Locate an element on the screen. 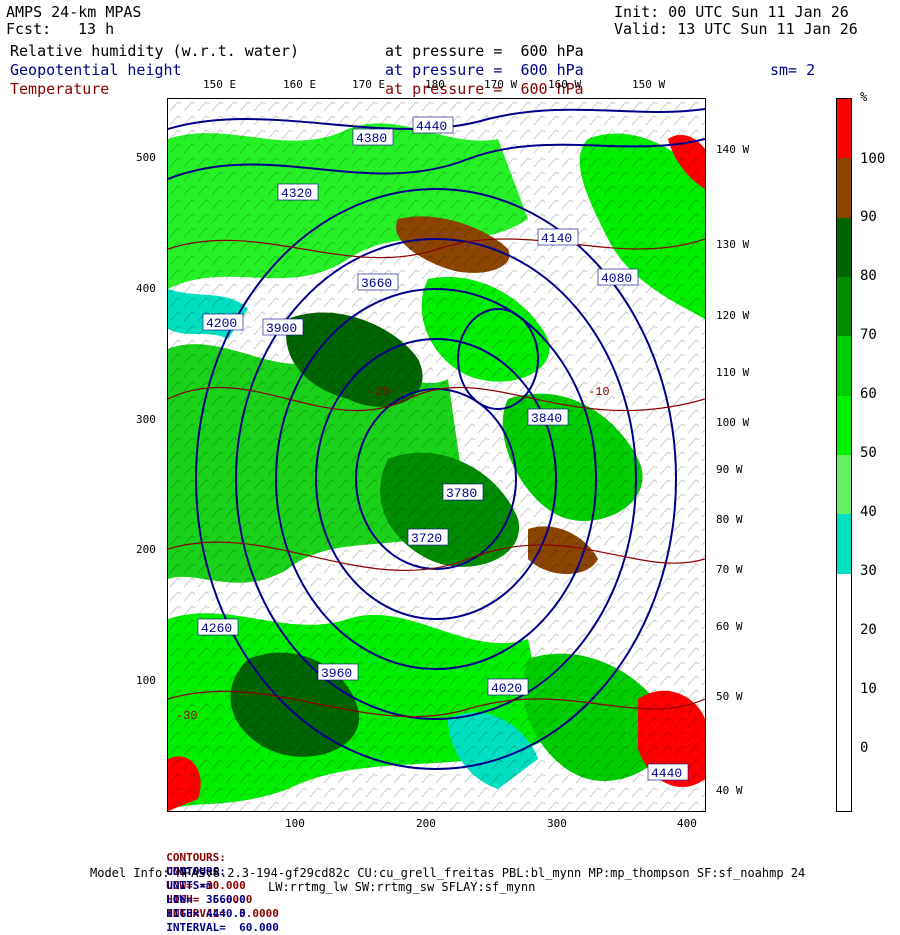  y-tick-label: 500 is located at coordinates (146, 157).